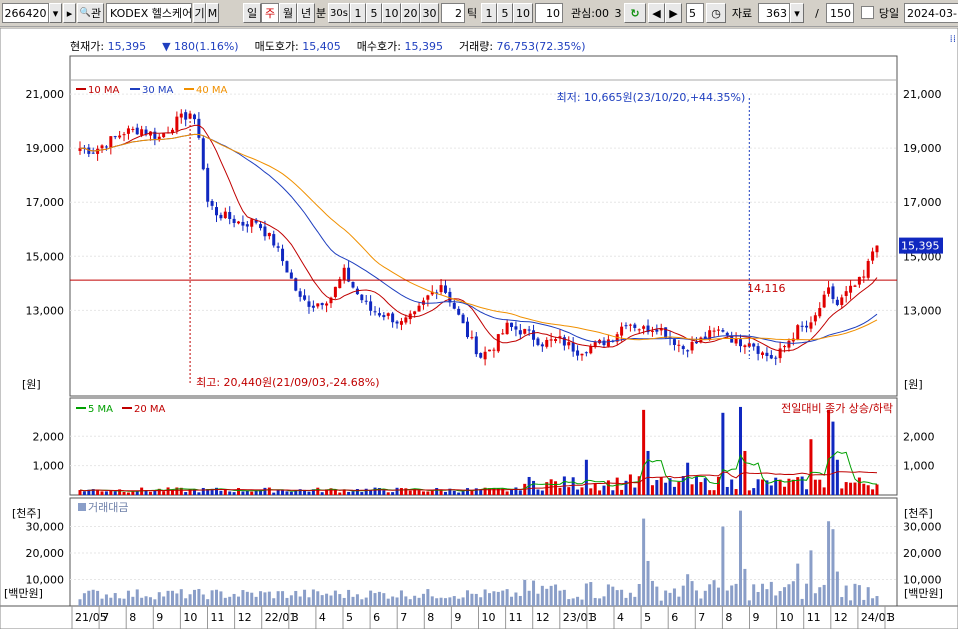  I want to click on code-input: 266420, so click(25, 13).